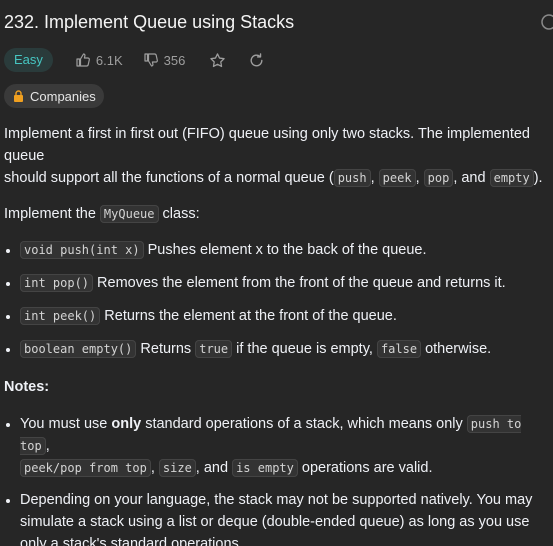 The image size is (553, 546). Describe the element at coordinates (28, 60) in the screenshot. I see `difficulty-badge: Easy` at that location.